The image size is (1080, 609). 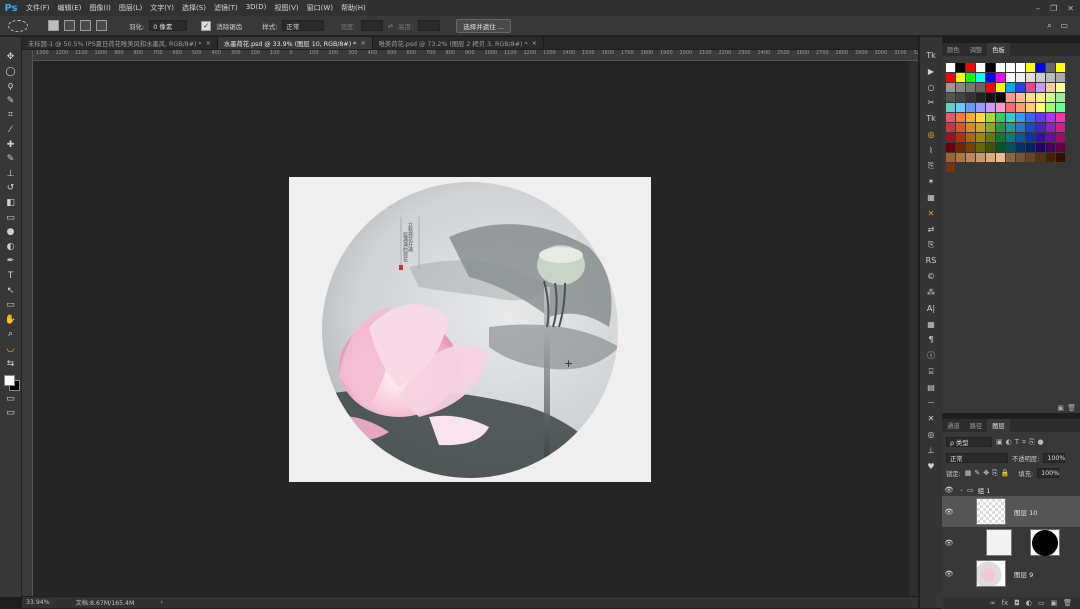 I want to click on gear-icon: ✶, so click(x=931, y=181).